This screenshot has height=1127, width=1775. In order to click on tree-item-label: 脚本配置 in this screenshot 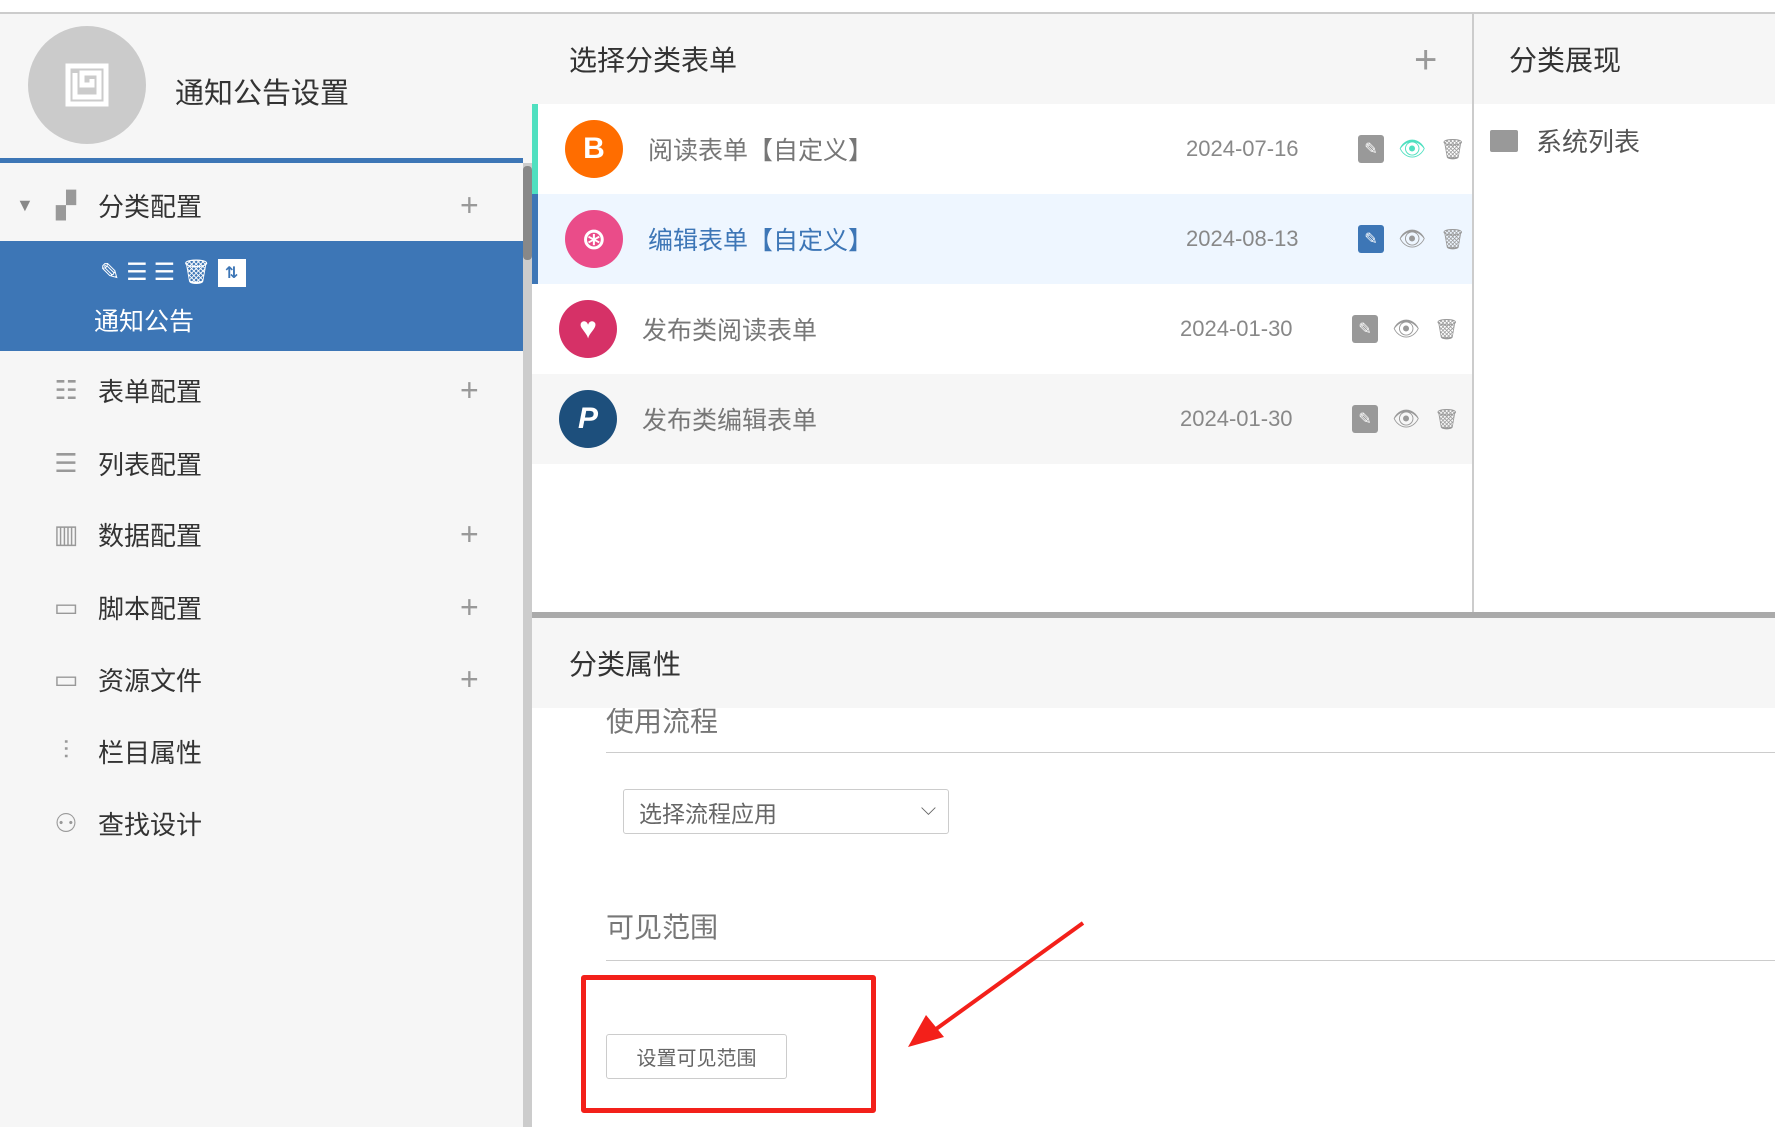, I will do `click(150, 608)`.